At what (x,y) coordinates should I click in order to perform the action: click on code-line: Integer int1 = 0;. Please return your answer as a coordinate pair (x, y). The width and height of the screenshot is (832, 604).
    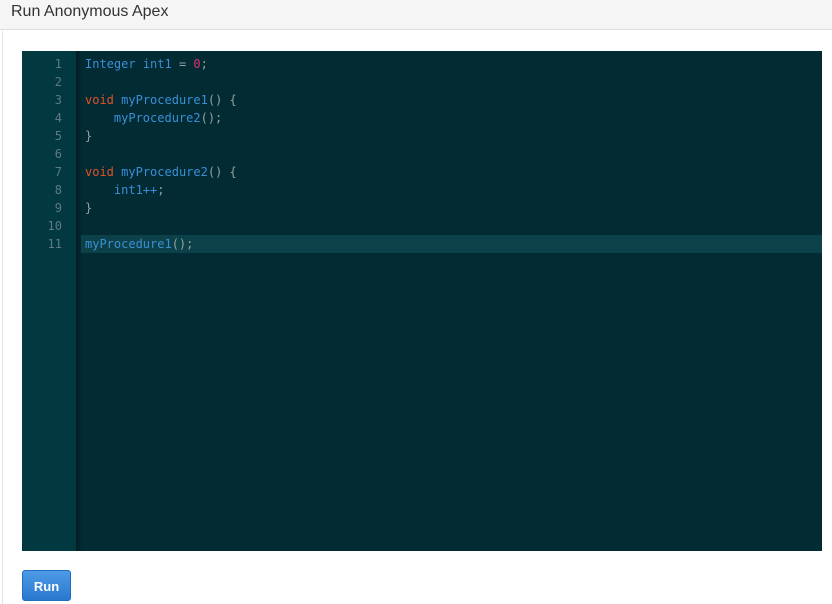
    Looking at the image, I should click on (453, 64).